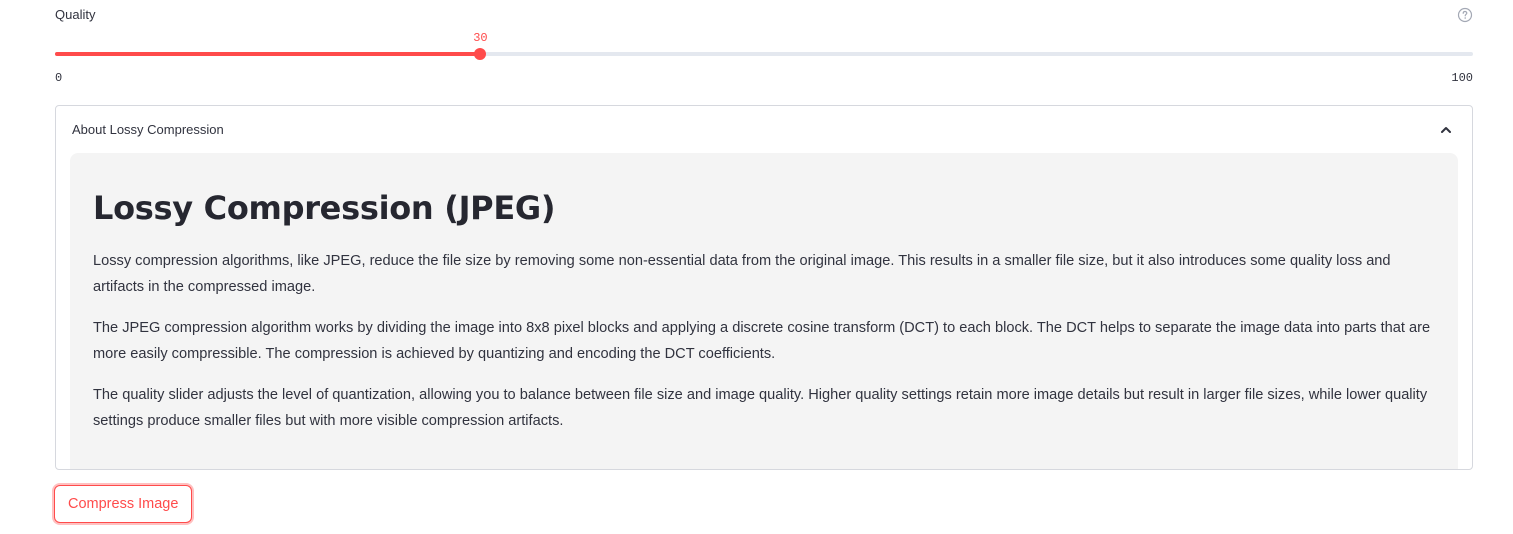  Describe the element at coordinates (1462, 78) in the screenshot. I see `slider-max-label: 100` at that location.